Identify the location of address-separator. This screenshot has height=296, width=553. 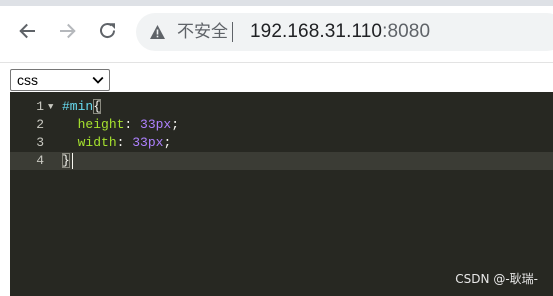
(232, 32).